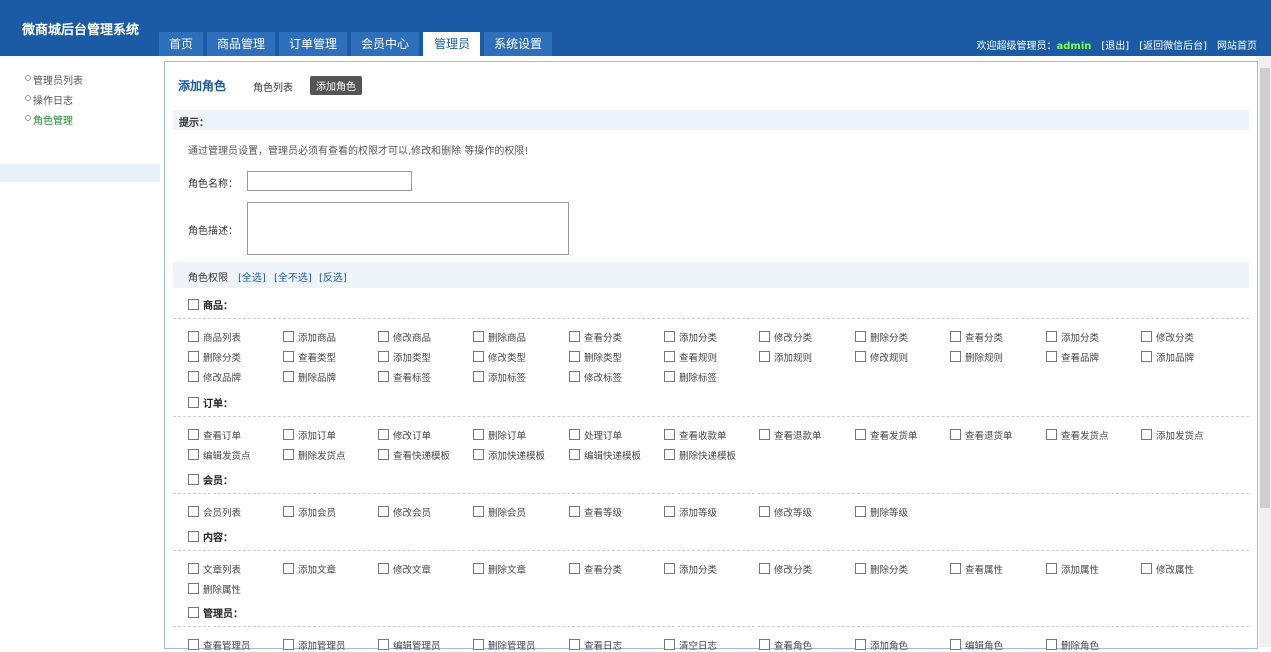 Image resolution: width=1271 pixels, height=652 pixels. Describe the element at coordinates (309, 569) in the screenshot. I see `permission-checkbox: 添加文章` at that location.